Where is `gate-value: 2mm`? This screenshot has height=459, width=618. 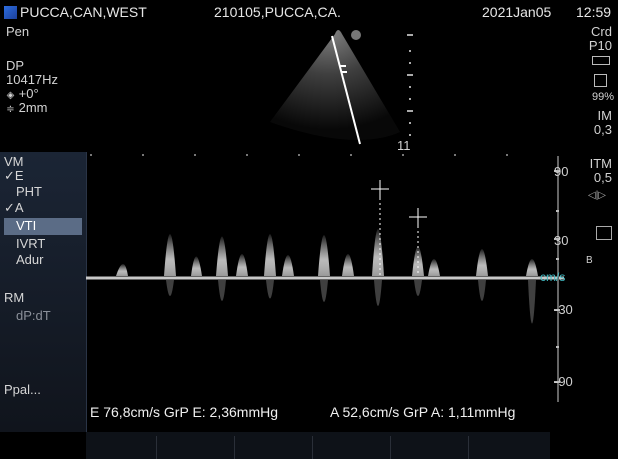
gate-value: 2mm is located at coordinates (33, 107).